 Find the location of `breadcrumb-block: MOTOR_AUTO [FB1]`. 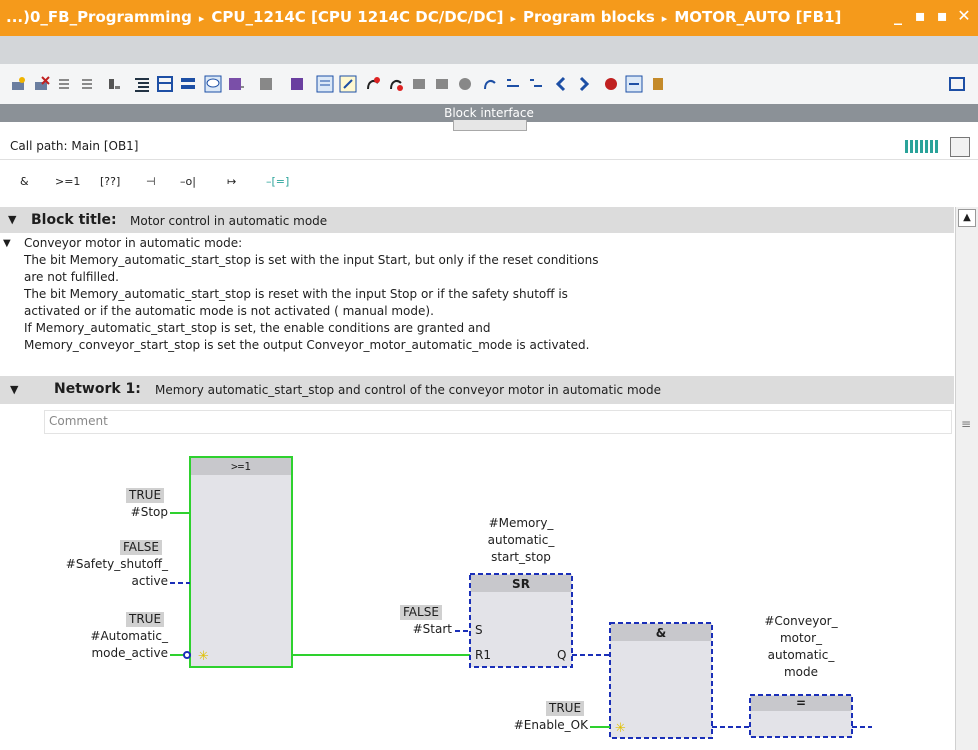

breadcrumb-block: MOTOR_AUTO [FB1] is located at coordinates (757, 17).